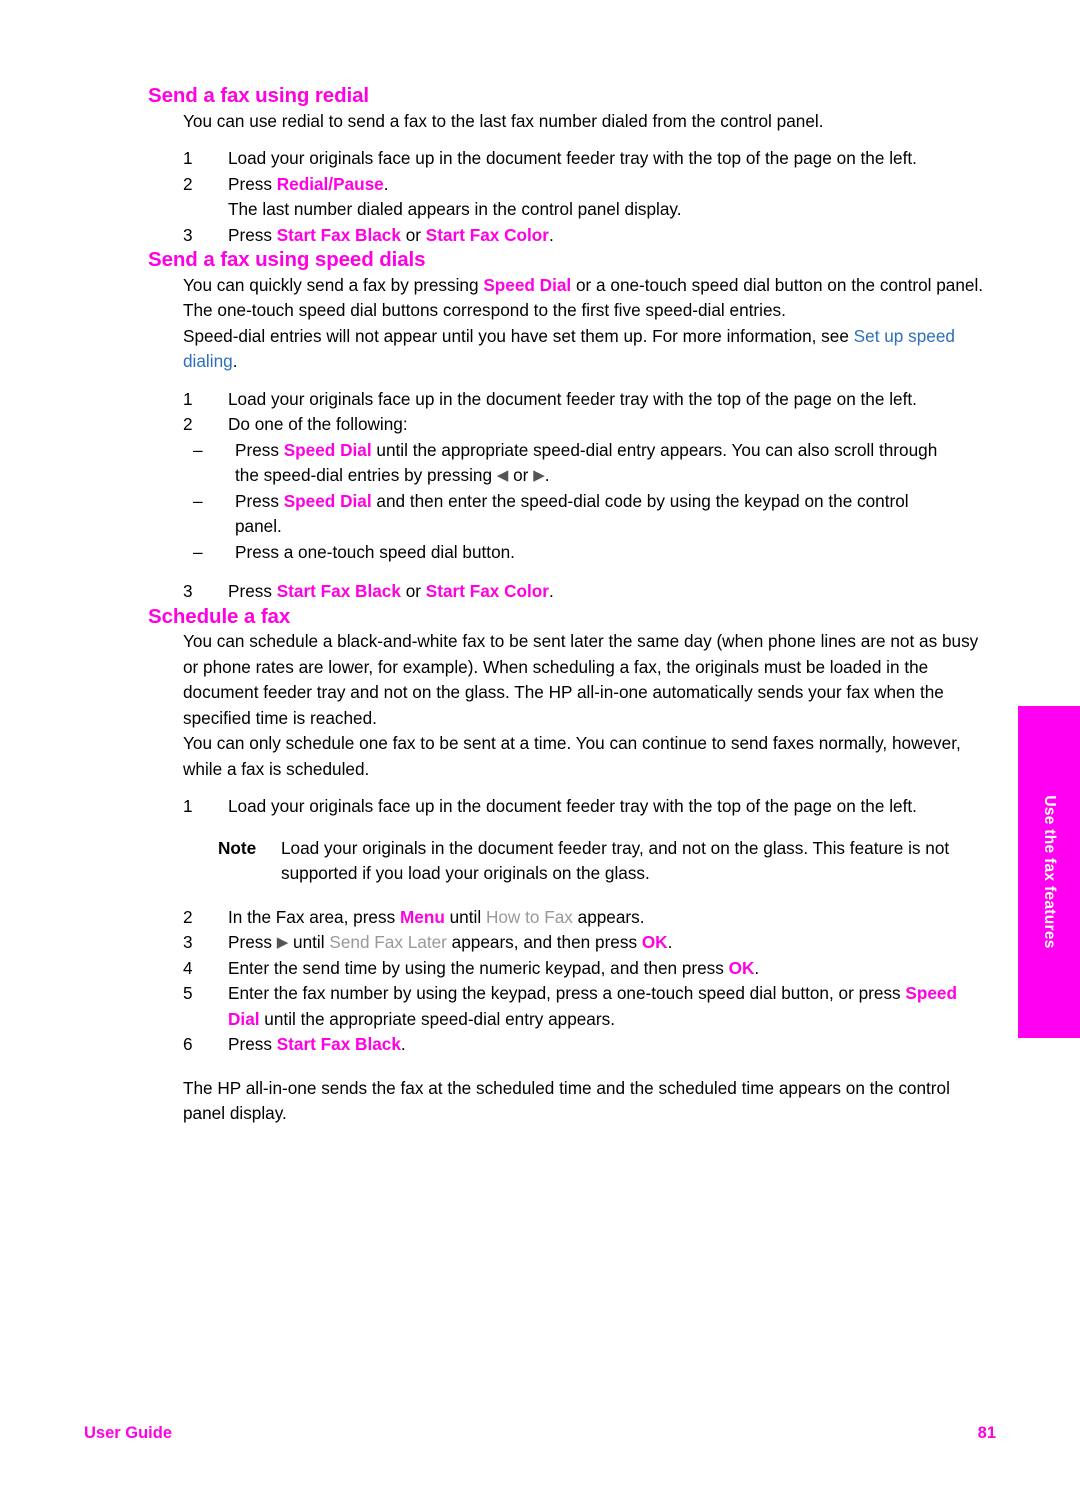 The width and height of the screenshot is (1080, 1495). I want to click on step-text: Press Redial/Pause., so click(308, 184).